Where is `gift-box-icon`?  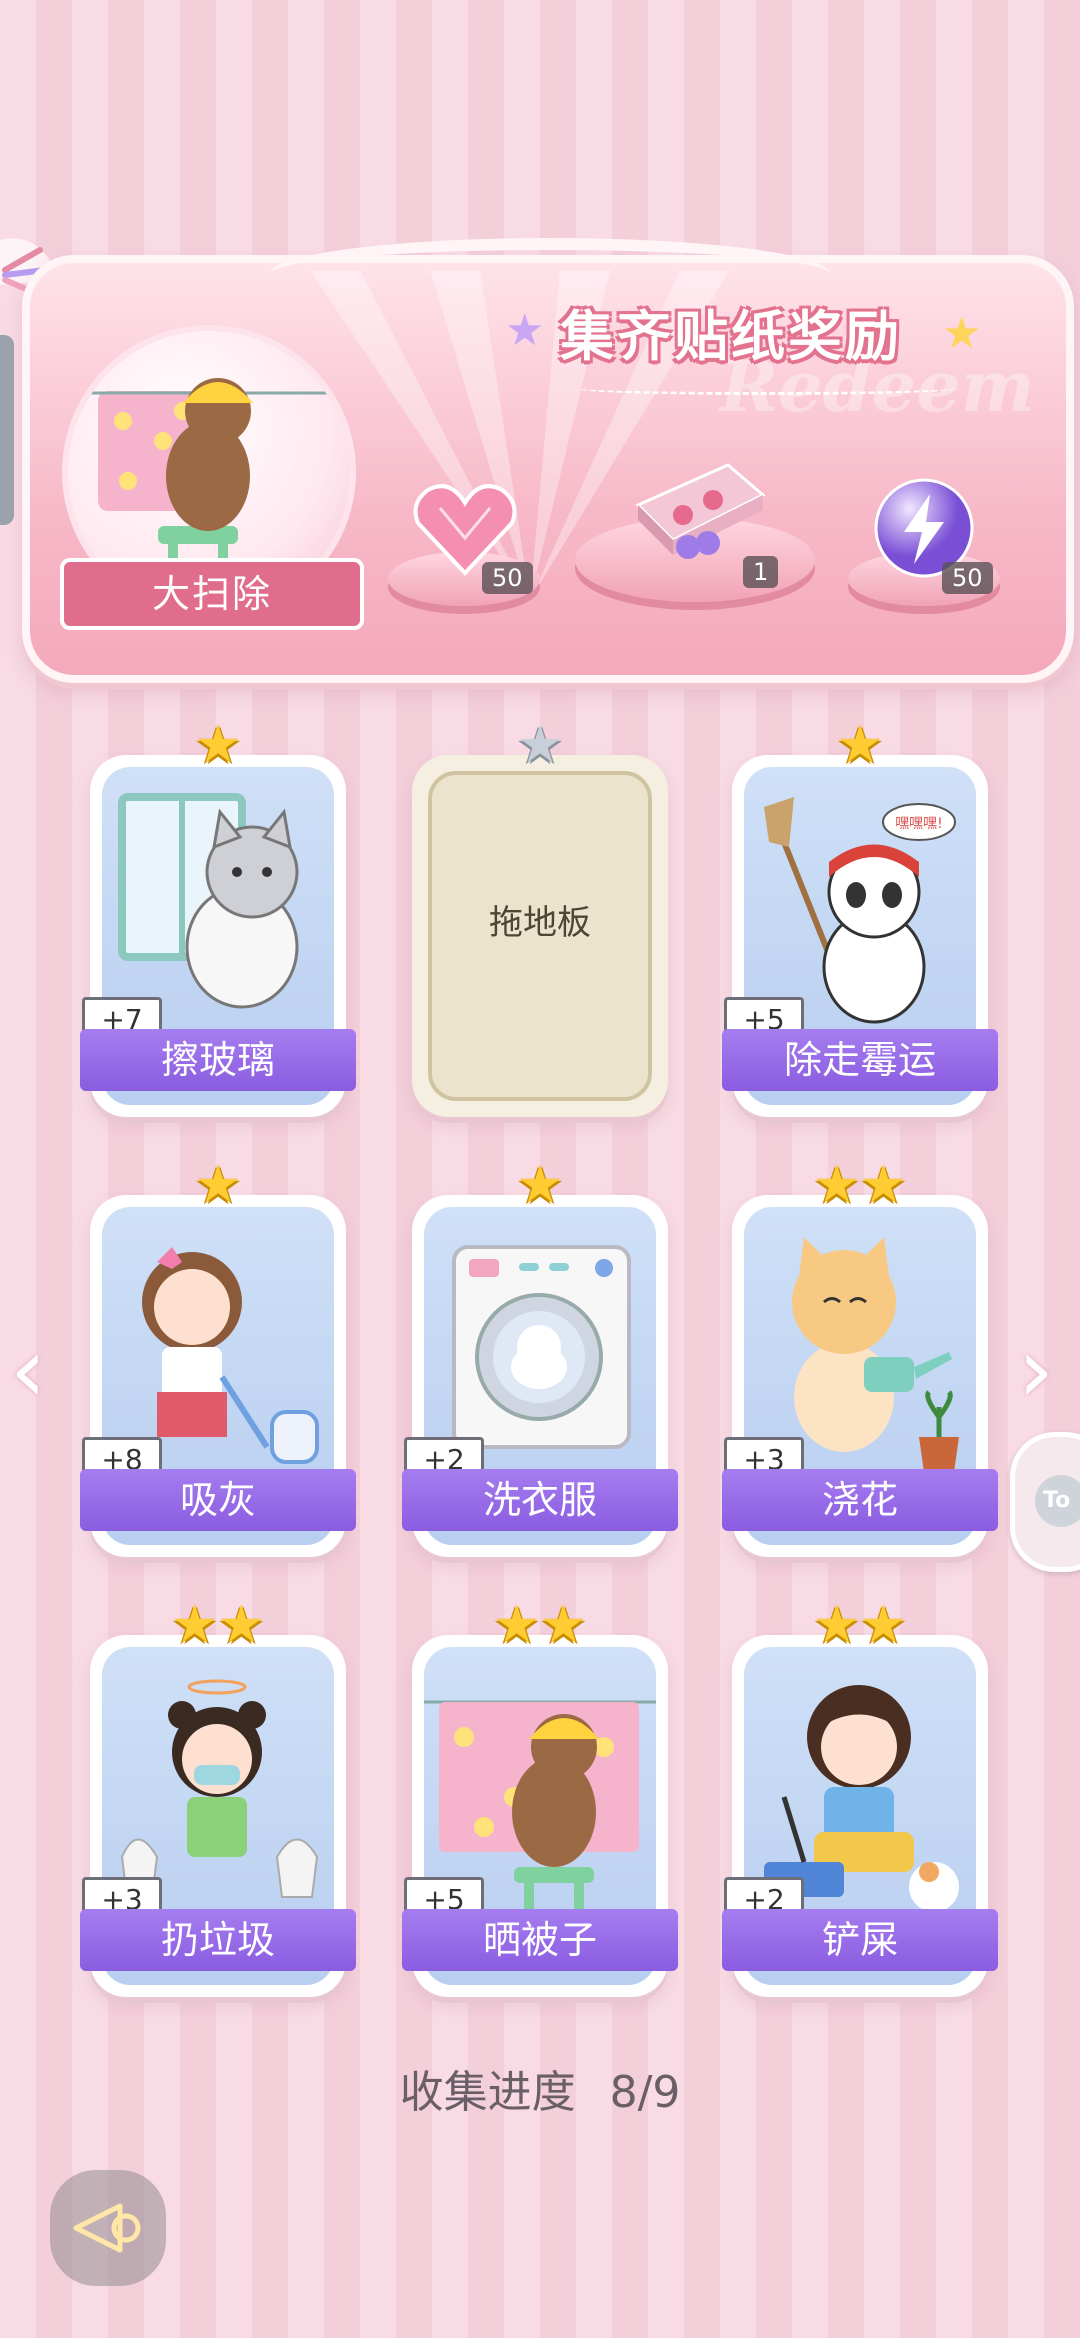
gift-box-icon is located at coordinates (698, 500).